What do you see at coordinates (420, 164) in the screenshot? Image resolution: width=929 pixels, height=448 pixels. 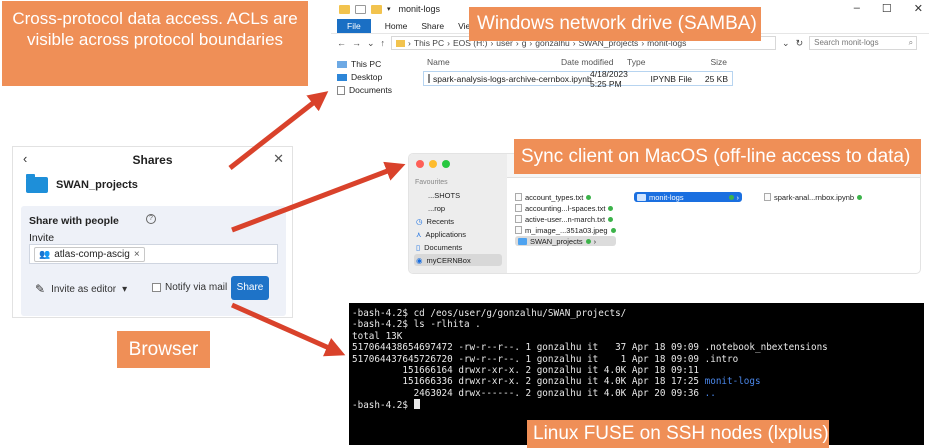 I see `close-icon` at bounding box center [420, 164].